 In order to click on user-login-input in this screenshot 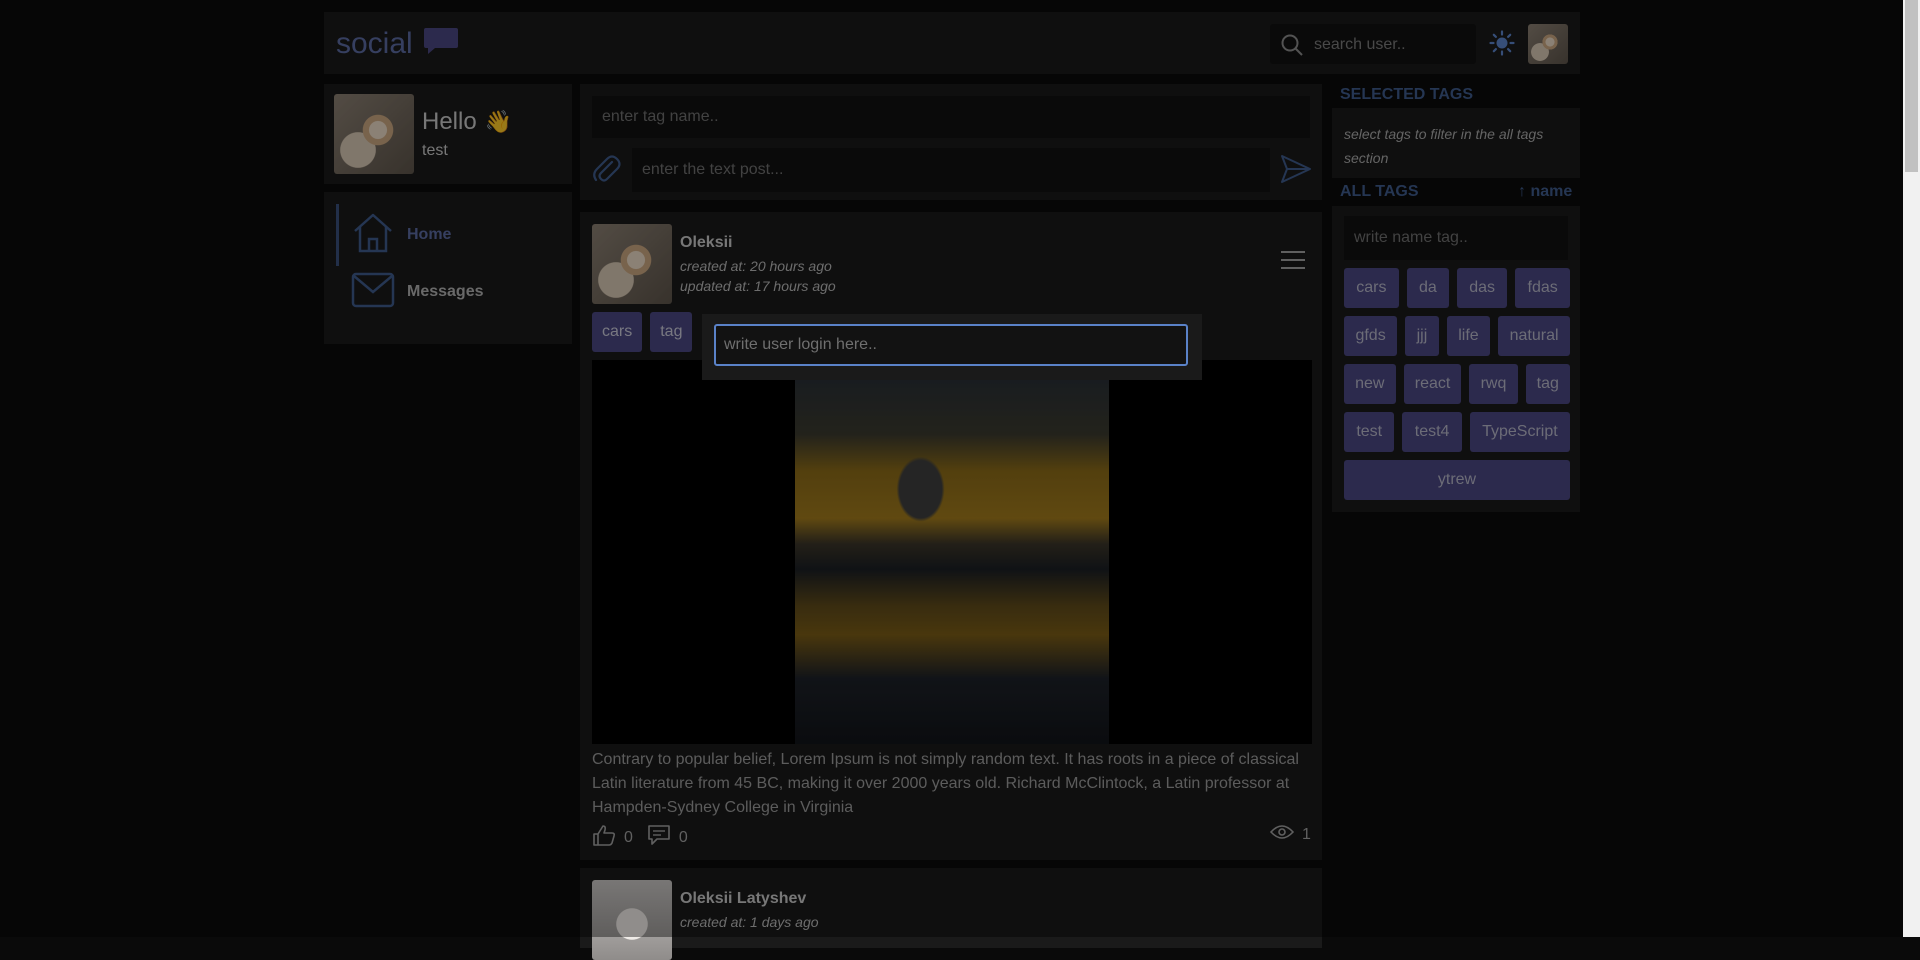, I will do `click(951, 345)`.